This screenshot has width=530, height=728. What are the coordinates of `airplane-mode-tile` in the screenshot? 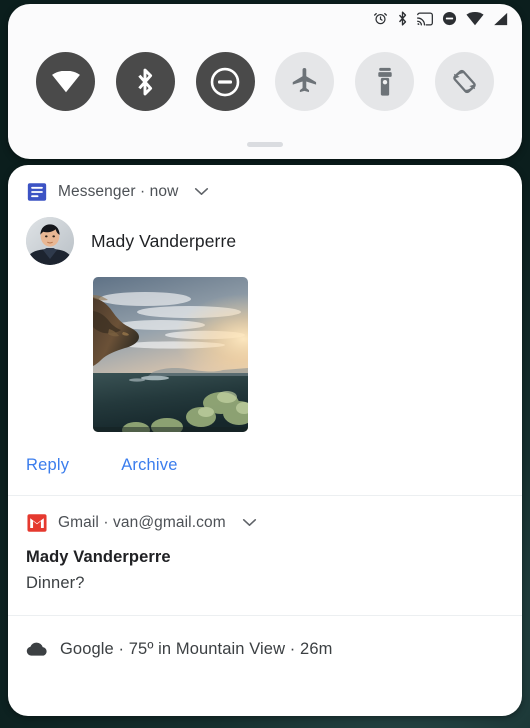 It's located at (305, 81).